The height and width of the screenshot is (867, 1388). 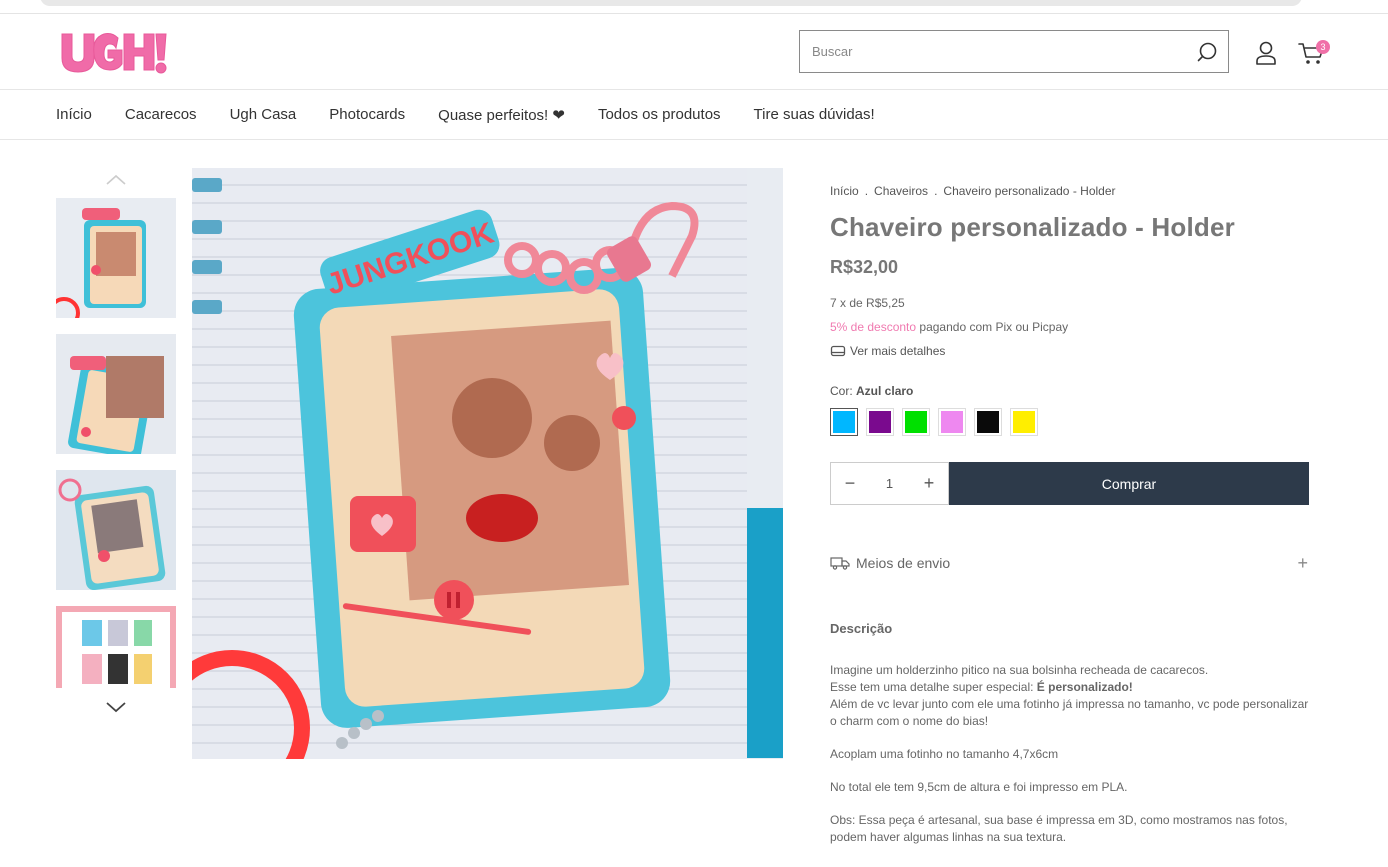 I want to click on product-title: Chaveiro personalizado - Holder, so click(x=1032, y=227).